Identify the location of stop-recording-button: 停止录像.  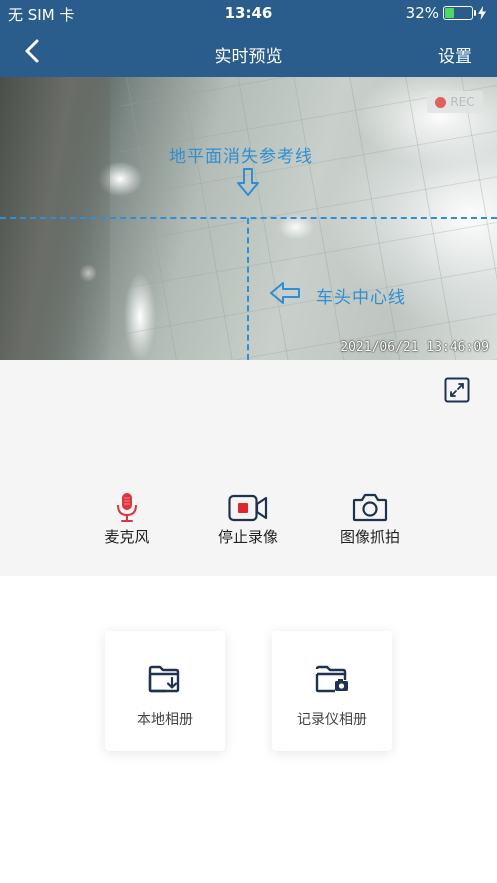
(248, 518).